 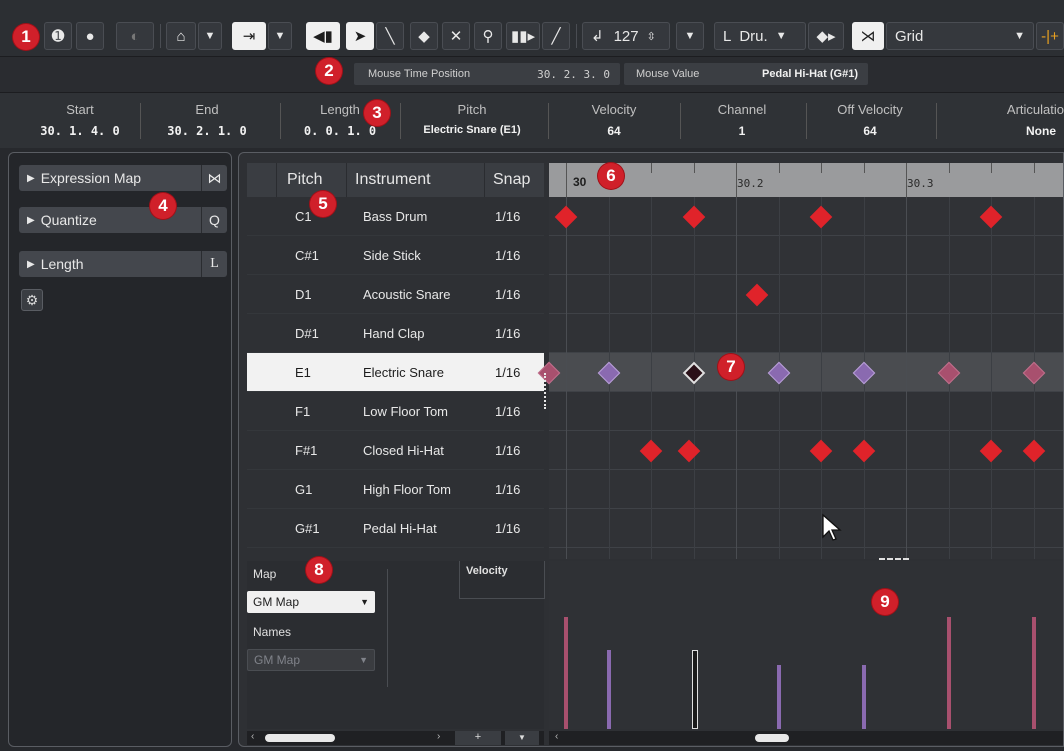 What do you see at coordinates (214, 178) in the screenshot?
I see `expression-map-icon: ⋈` at bounding box center [214, 178].